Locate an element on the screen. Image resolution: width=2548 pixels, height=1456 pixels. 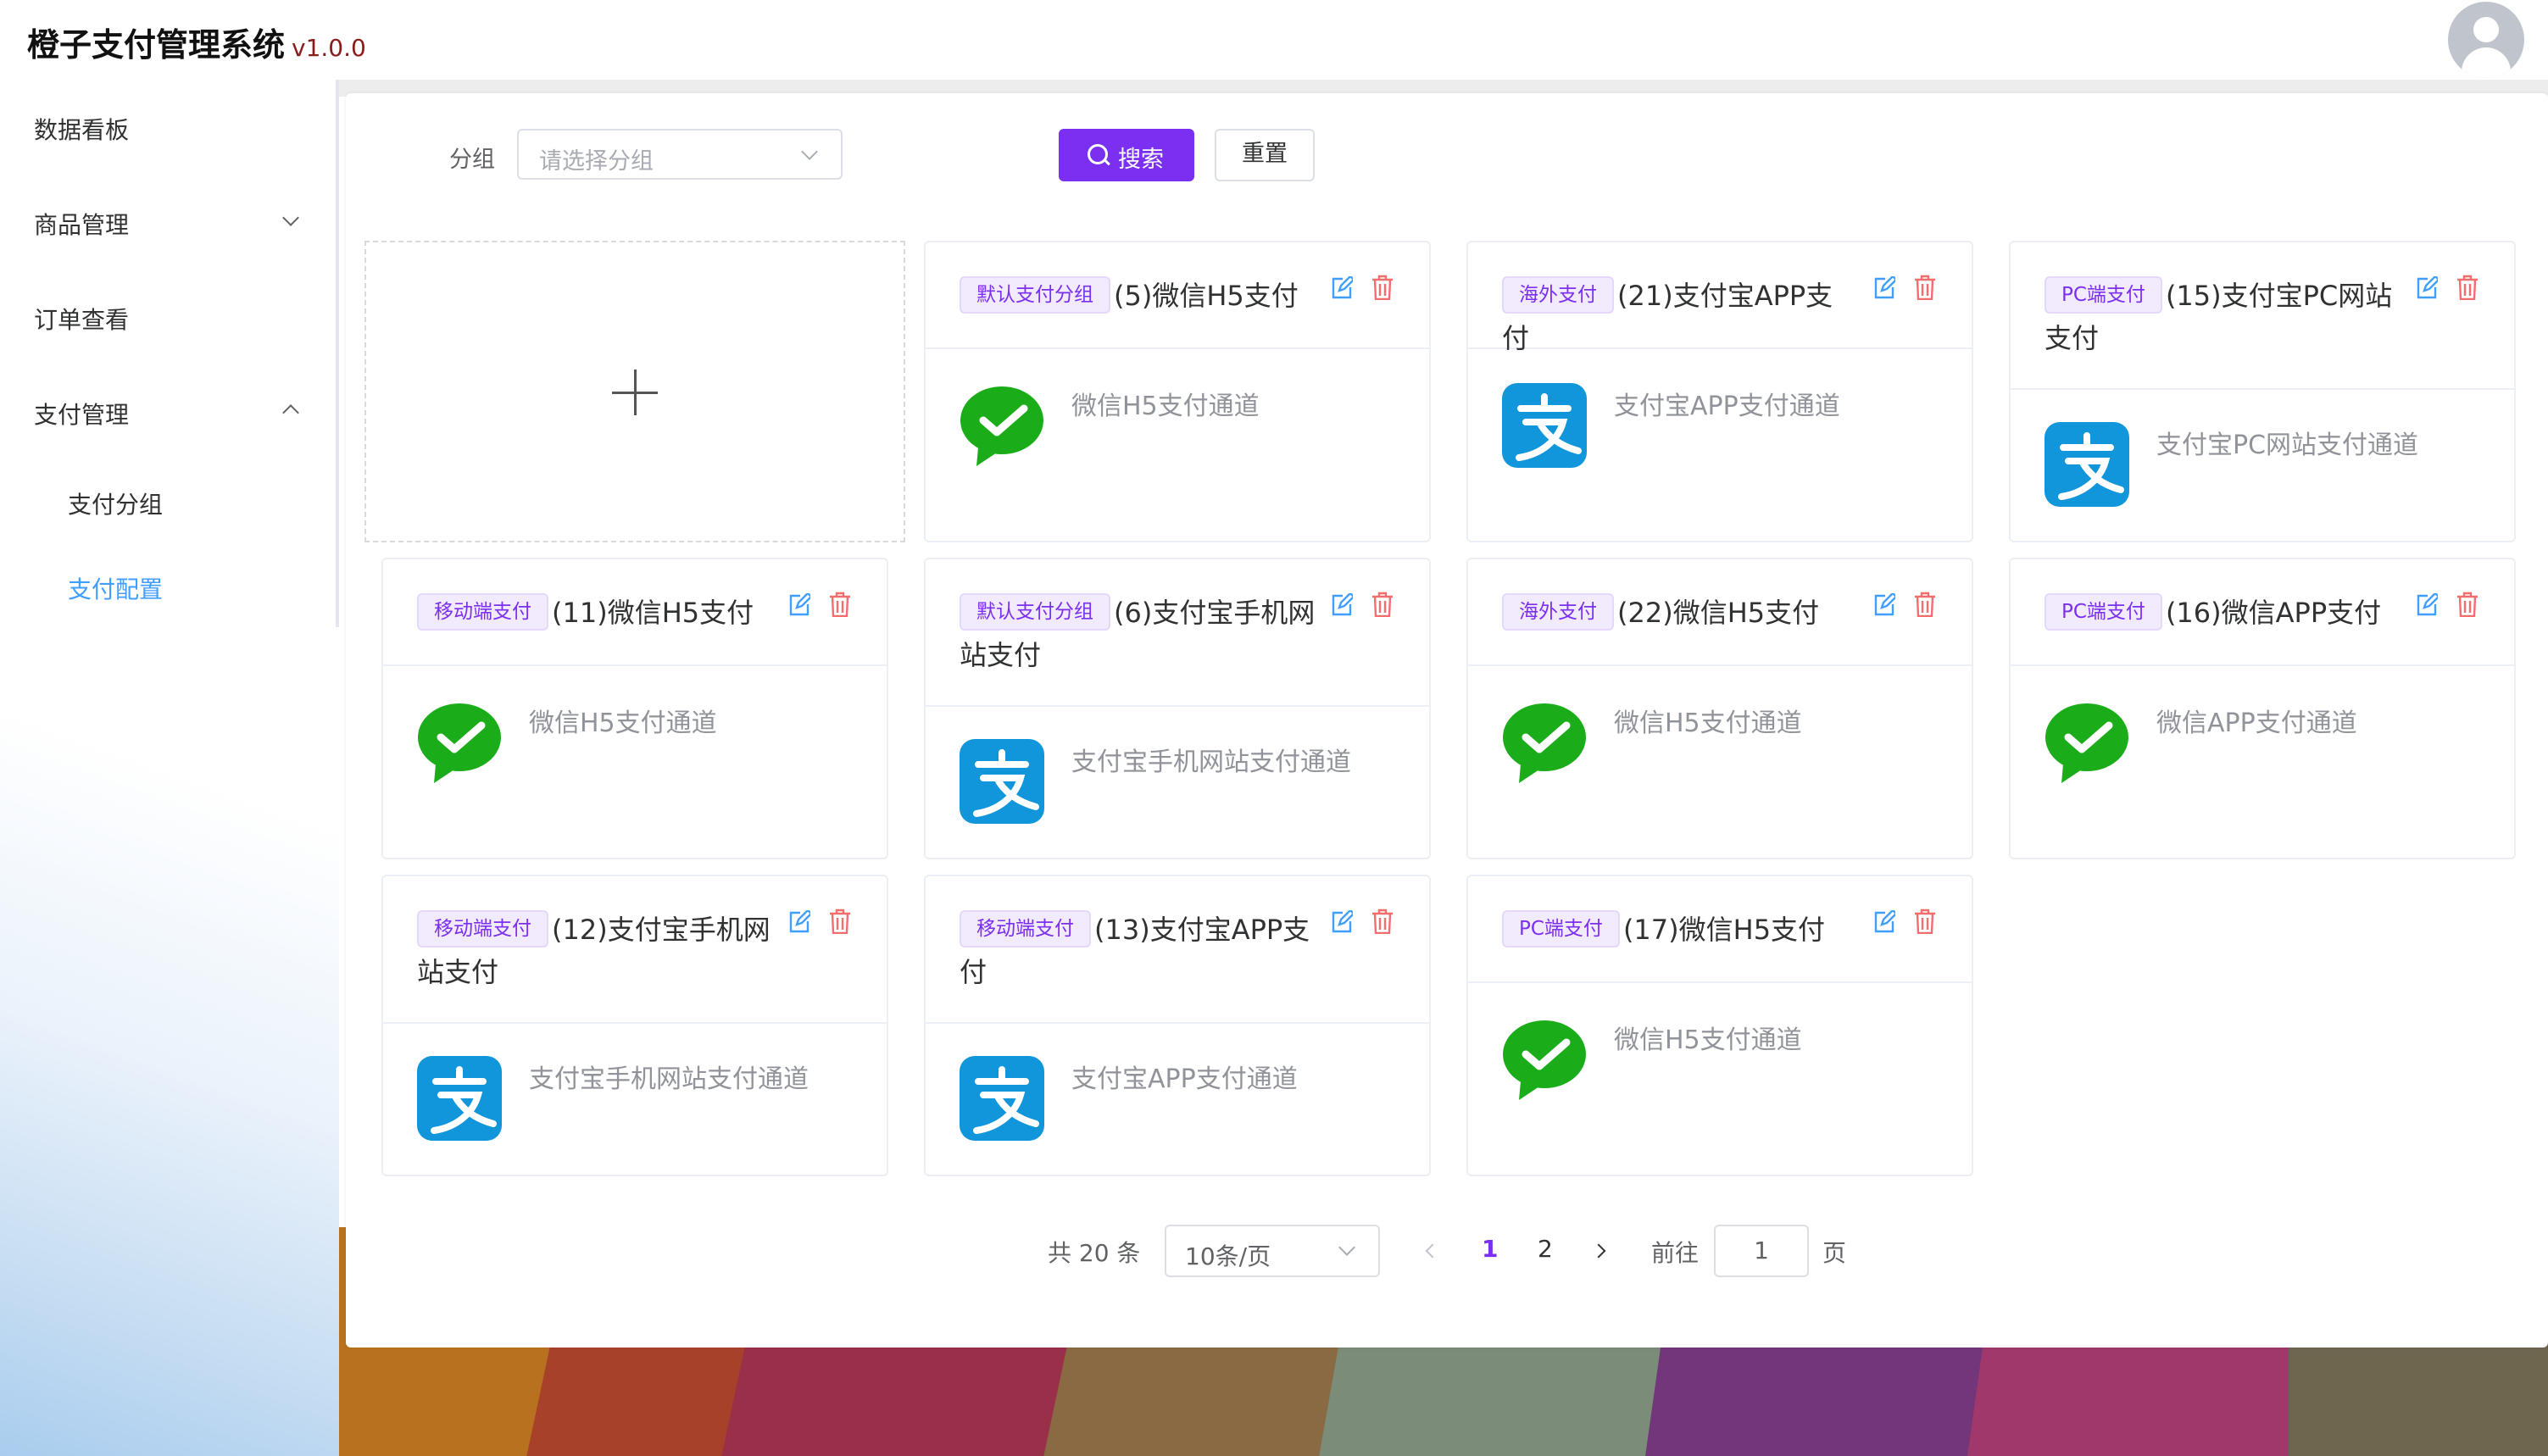
group-select: 请选择分组 is located at coordinates (680, 155).